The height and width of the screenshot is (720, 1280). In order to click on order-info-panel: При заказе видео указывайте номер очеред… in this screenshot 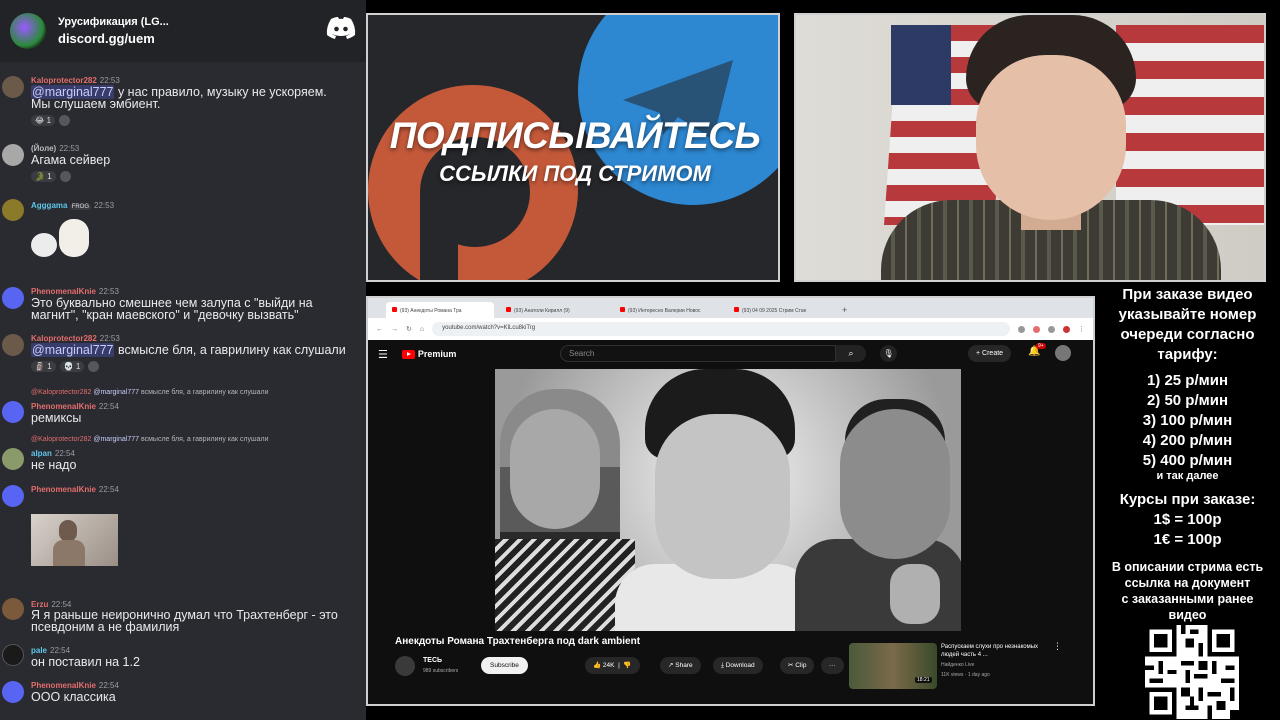, I will do `click(1187, 502)`.